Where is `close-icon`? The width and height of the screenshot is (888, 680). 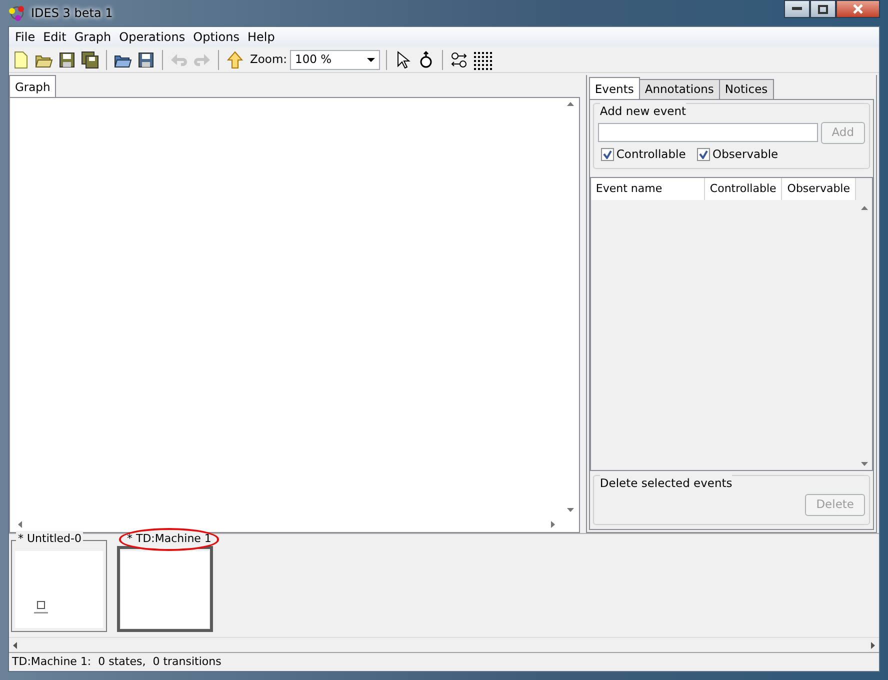
close-icon is located at coordinates (858, 9).